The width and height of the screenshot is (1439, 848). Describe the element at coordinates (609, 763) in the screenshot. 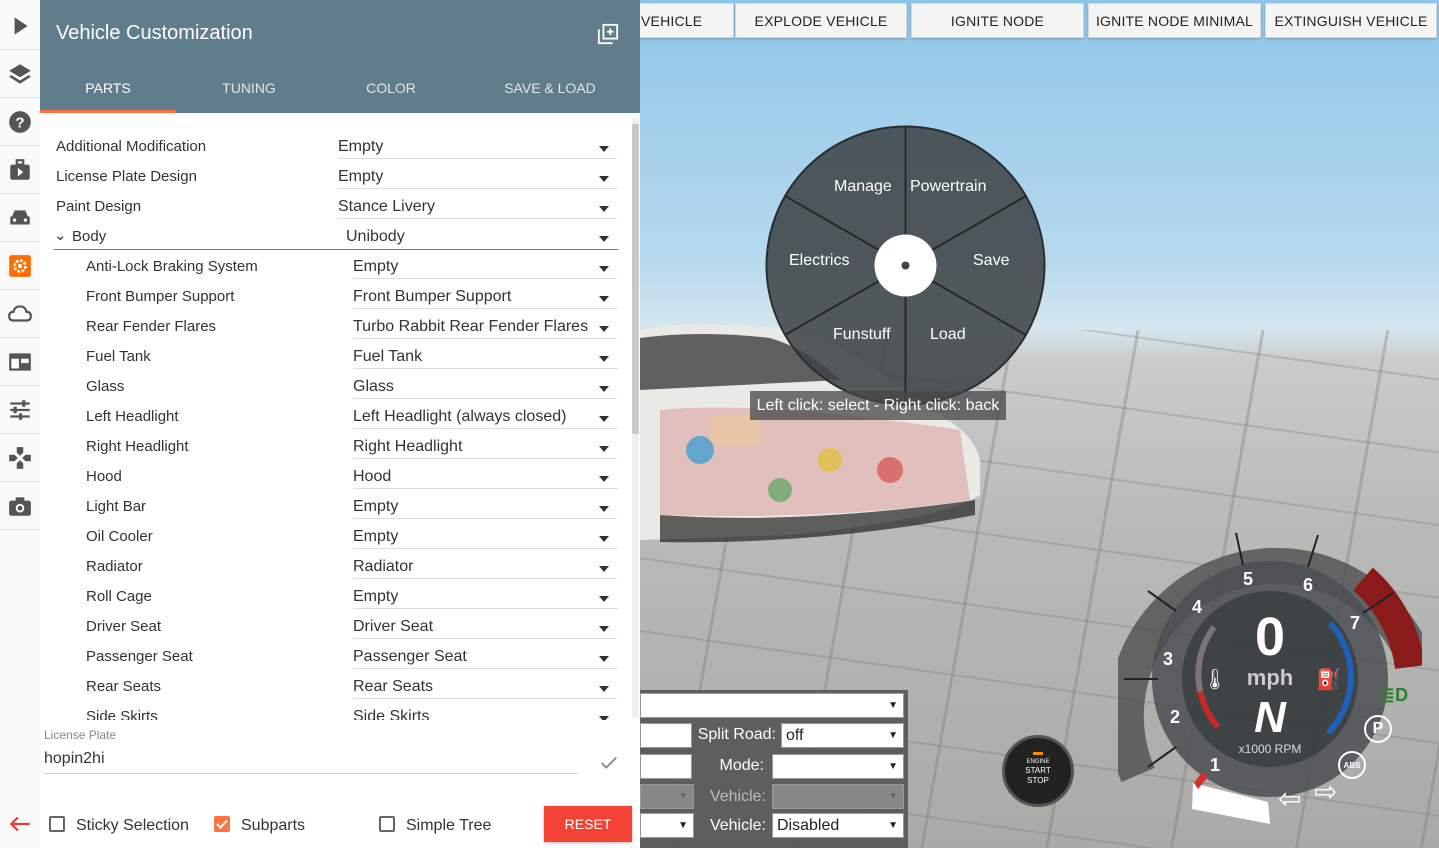

I see `check-icon` at that location.